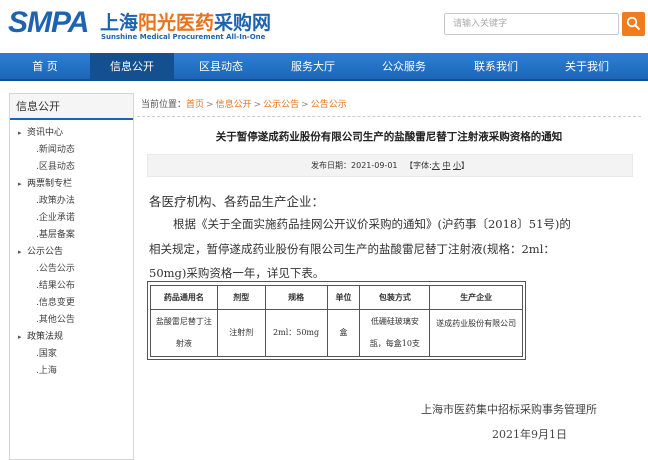  I want to click on breadcrumb-link: 公告公示, so click(329, 105).